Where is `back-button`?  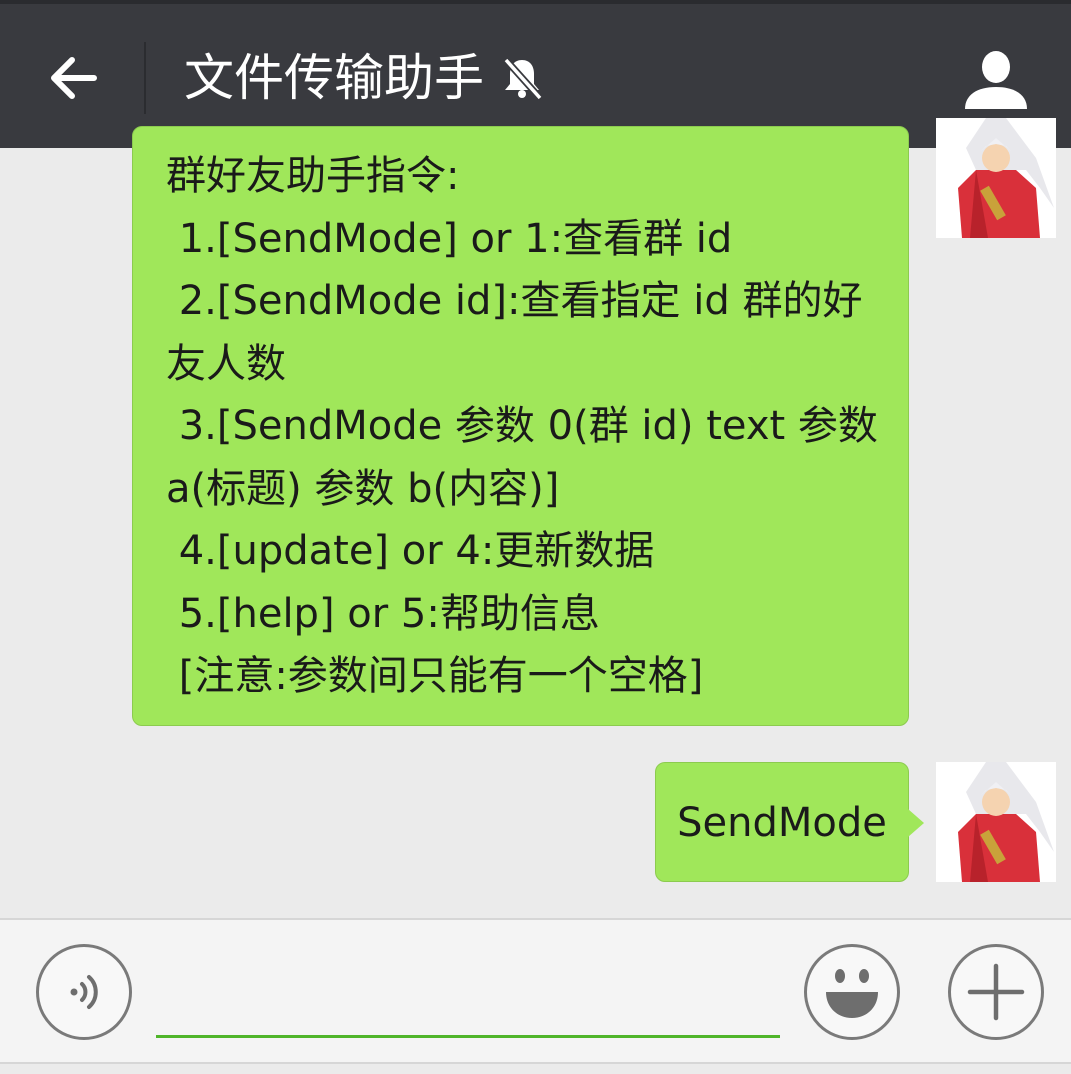
back-button is located at coordinates (74, 78).